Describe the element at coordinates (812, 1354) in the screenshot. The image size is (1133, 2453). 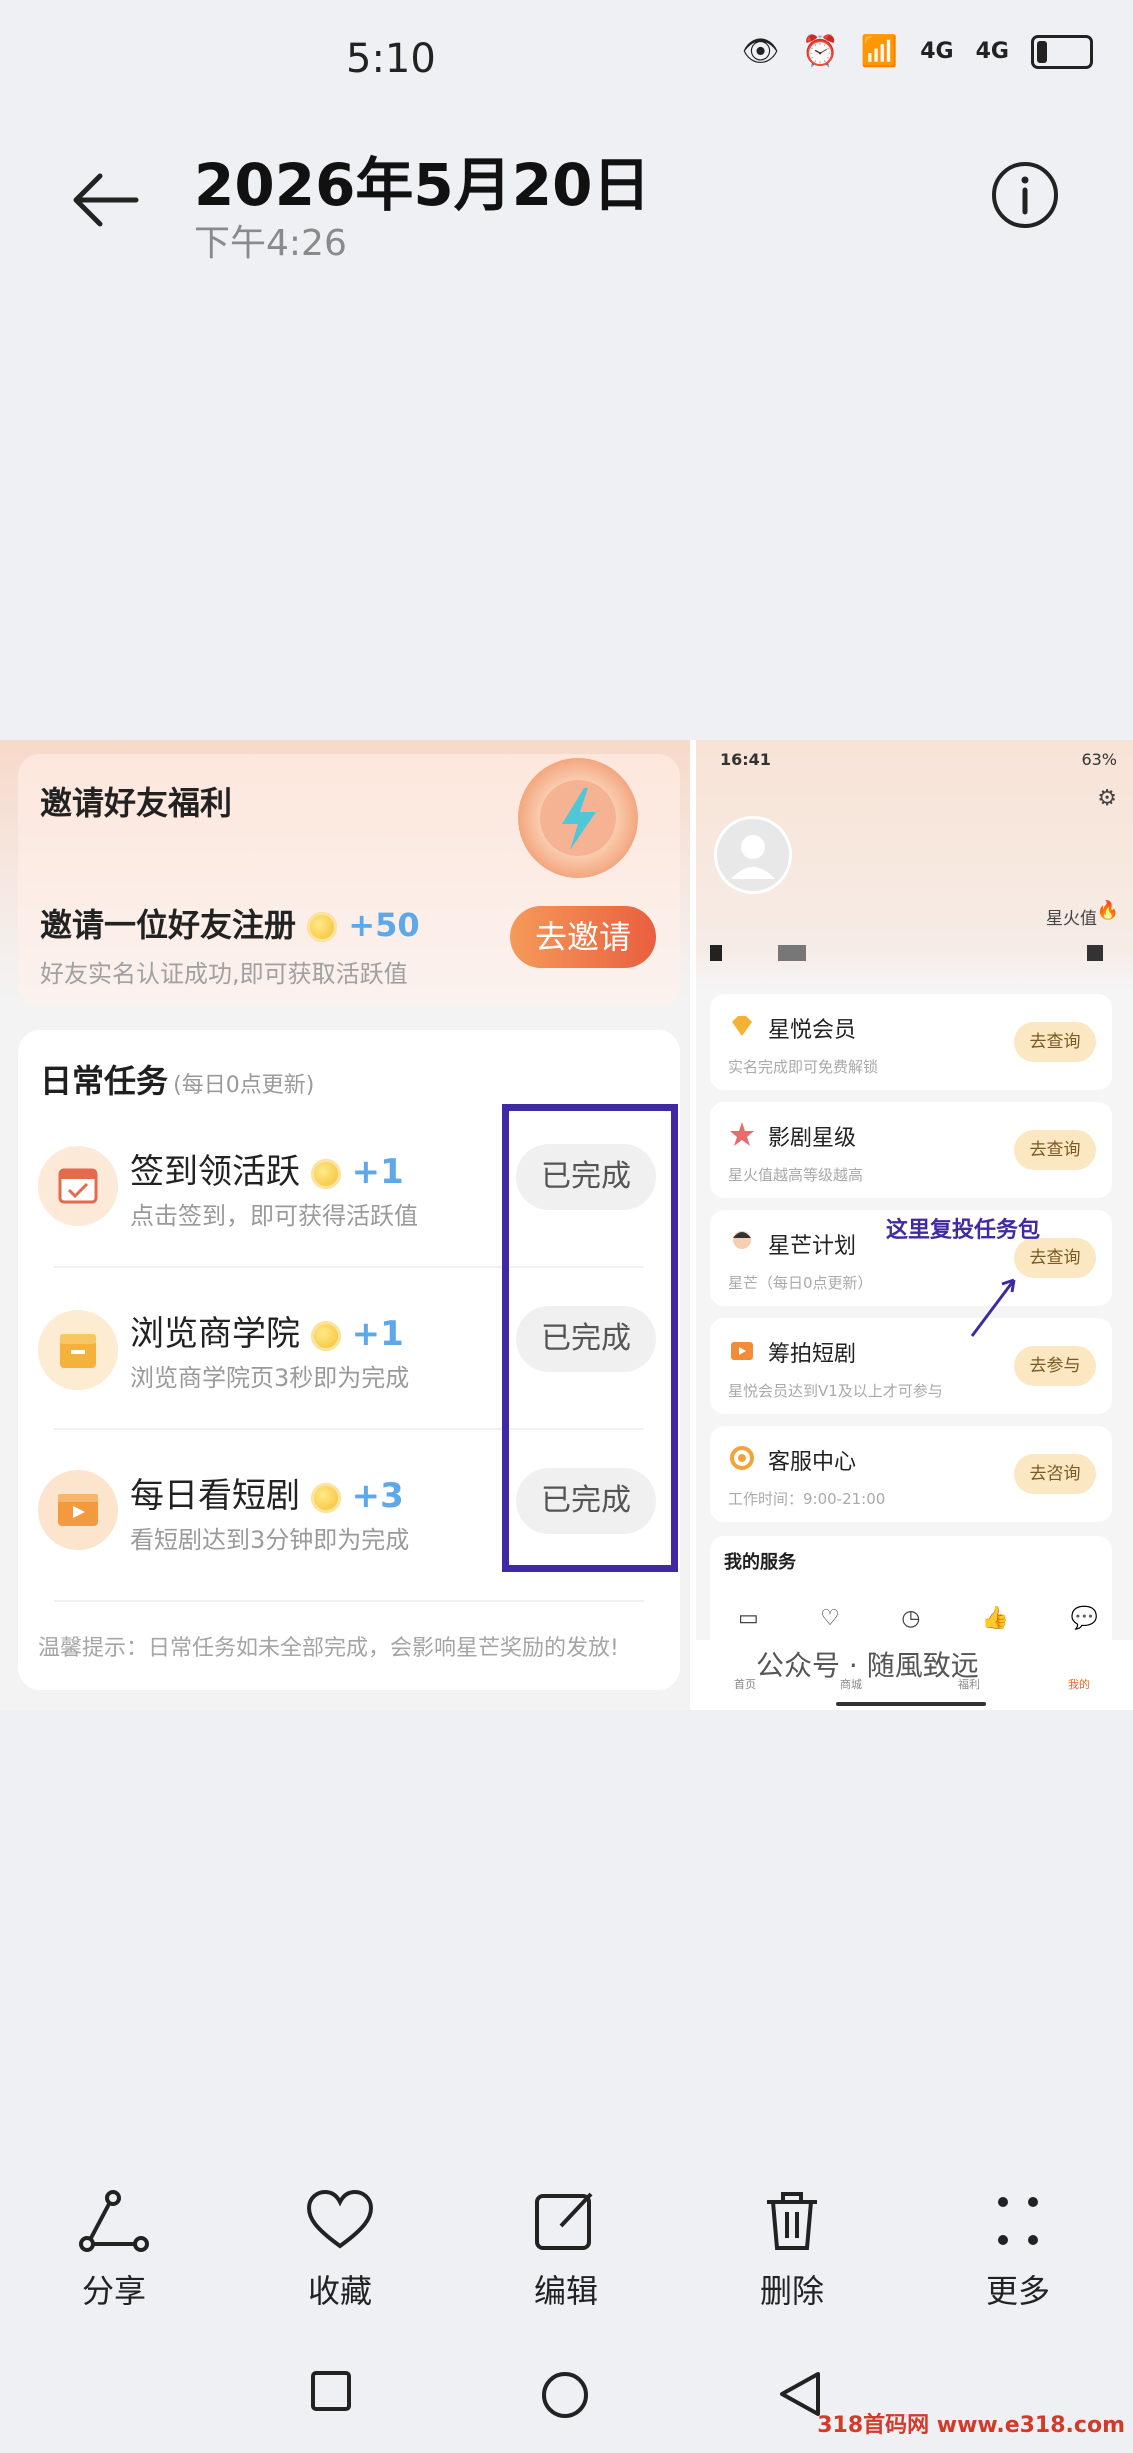
I see `feature-title: 筹拍短剧` at that location.